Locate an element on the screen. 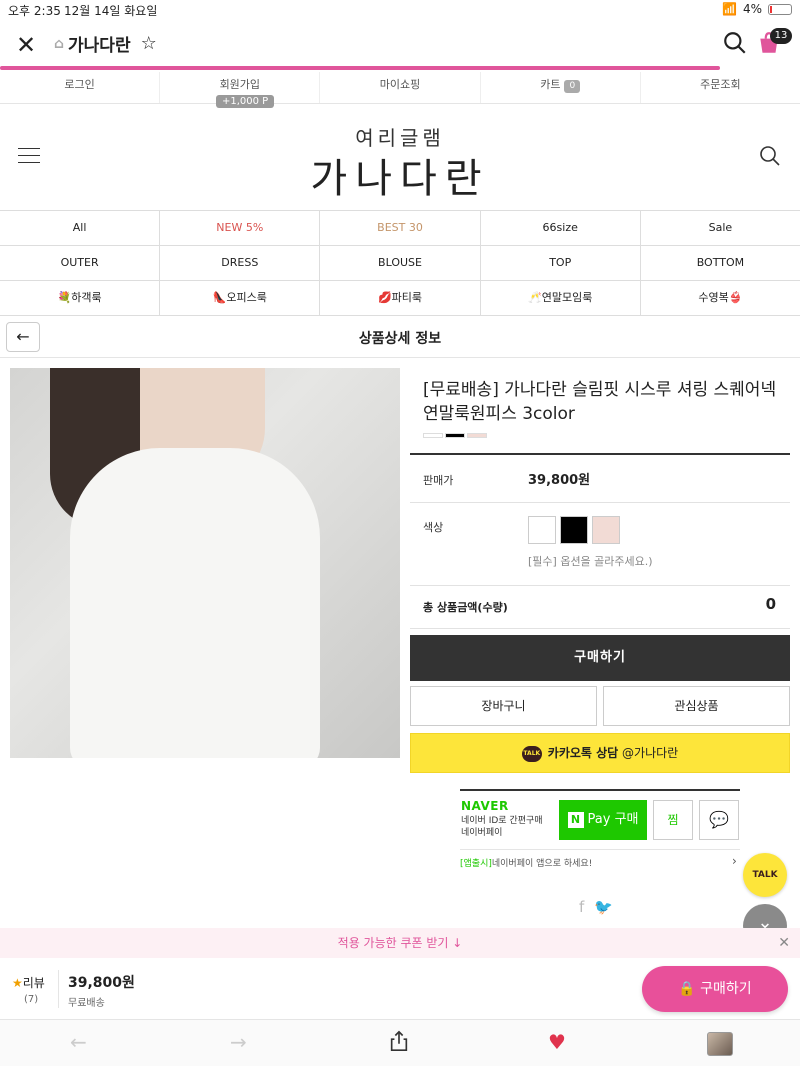  category-all: All is located at coordinates (80, 228).